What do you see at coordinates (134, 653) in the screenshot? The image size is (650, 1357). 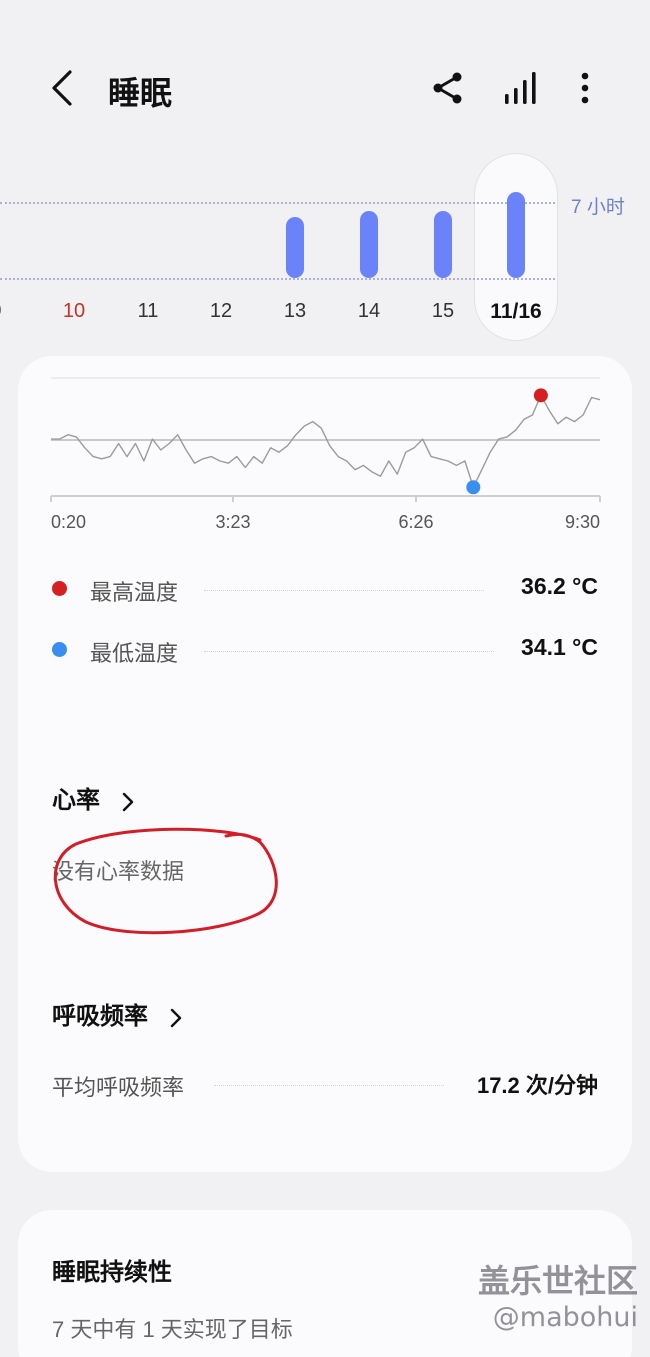 I see `min-temperature-label: 最低温度` at bounding box center [134, 653].